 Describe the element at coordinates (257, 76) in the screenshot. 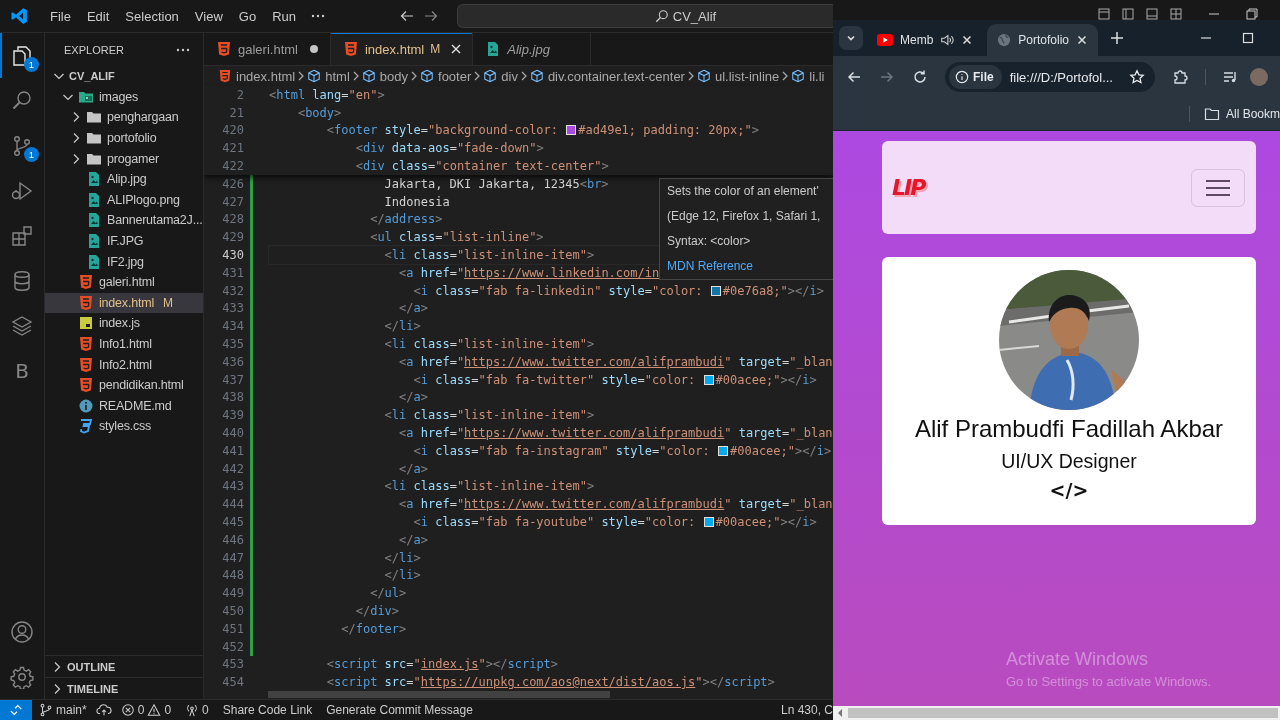

I see `breadcrumb-item: index.html` at that location.